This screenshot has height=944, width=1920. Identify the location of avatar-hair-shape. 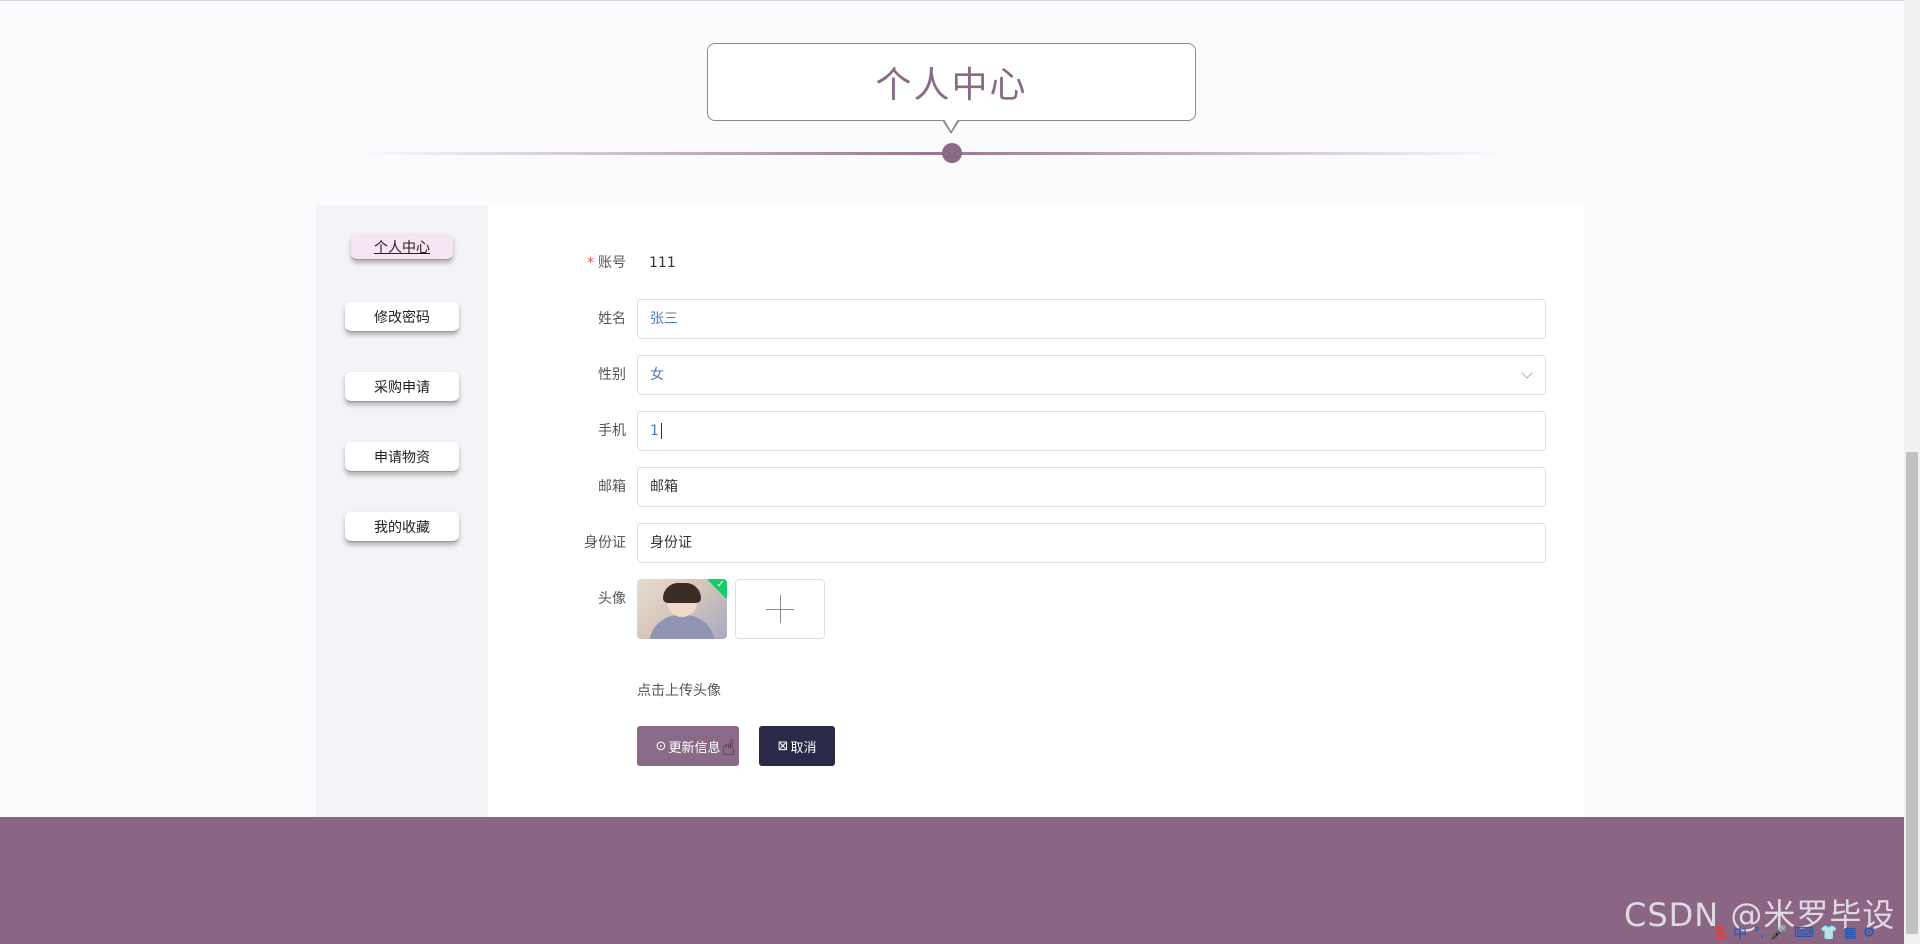
(682, 593).